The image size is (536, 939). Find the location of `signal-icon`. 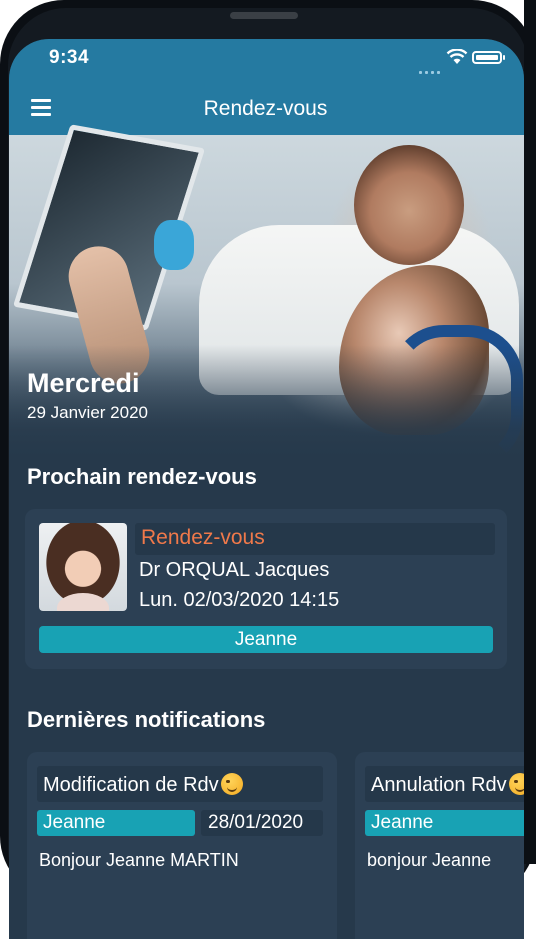

signal-icon is located at coordinates (433, 67).